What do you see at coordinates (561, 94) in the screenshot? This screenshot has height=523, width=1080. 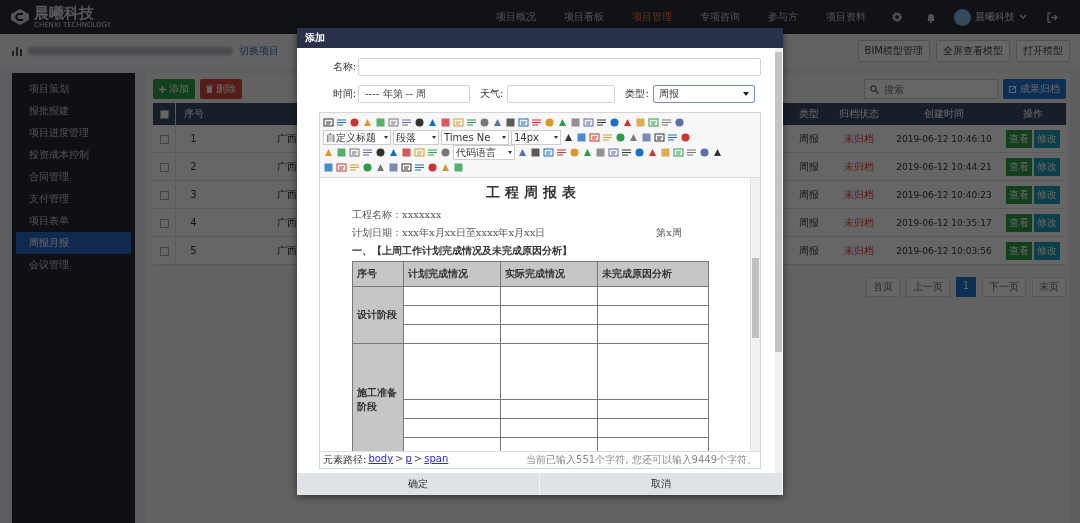 I see `weather-field` at bounding box center [561, 94].